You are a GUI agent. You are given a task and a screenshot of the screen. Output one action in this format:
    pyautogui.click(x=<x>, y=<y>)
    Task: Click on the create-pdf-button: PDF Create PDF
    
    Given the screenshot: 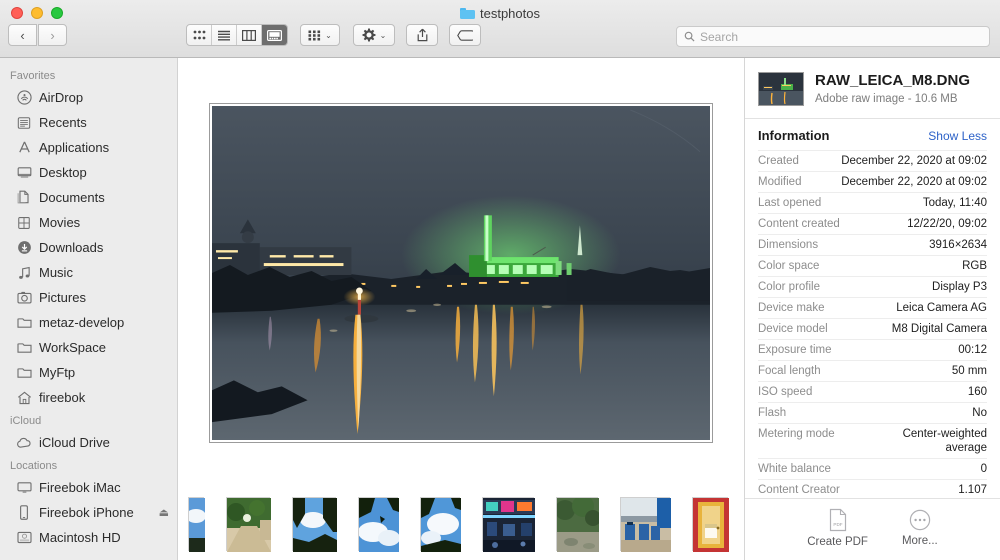 What is the action you would take?
    pyautogui.click(x=837, y=528)
    